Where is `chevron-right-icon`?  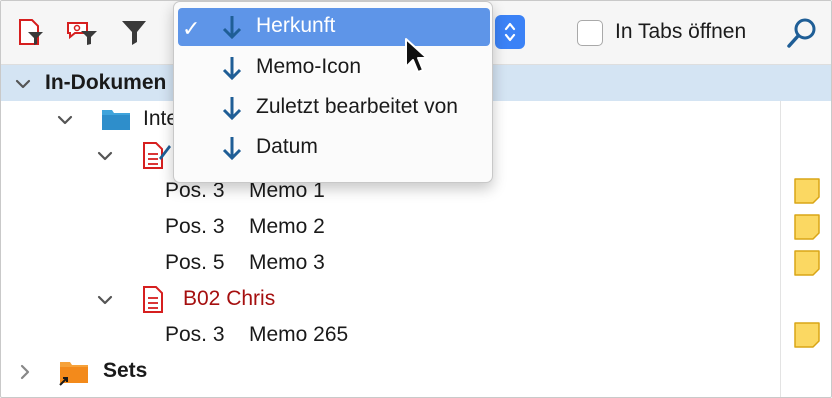
chevron-right-icon is located at coordinates (25, 372).